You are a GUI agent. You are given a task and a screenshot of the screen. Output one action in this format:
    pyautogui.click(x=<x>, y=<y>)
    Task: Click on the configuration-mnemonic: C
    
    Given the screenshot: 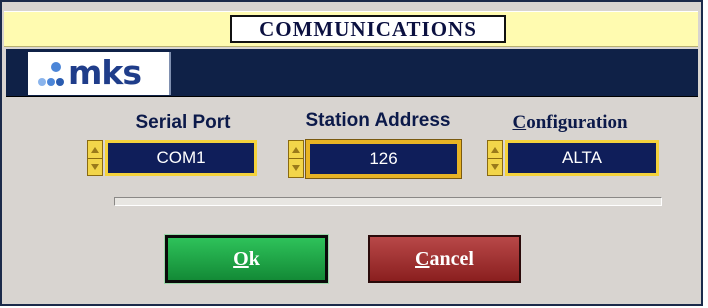 What is the action you would take?
    pyautogui.click(x=519, y=122)
    